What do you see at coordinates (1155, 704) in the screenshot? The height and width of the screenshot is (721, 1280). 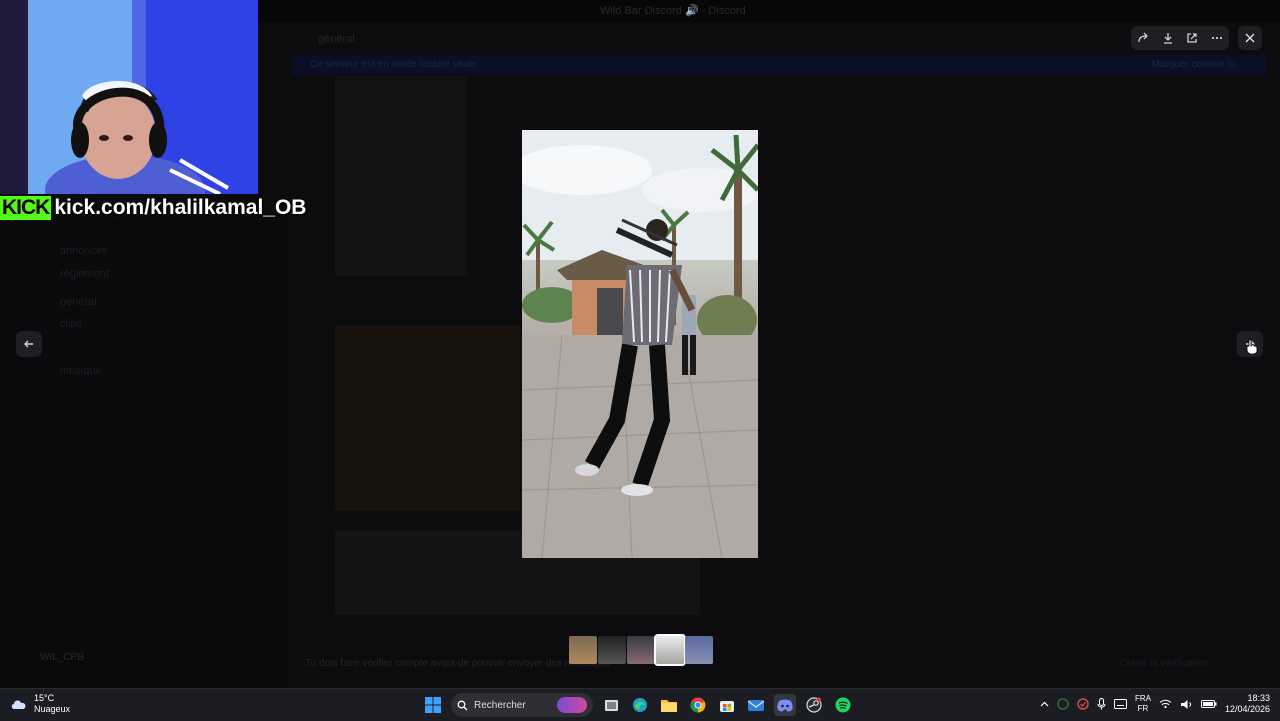 I see `system-tray: FRA FR 18:33 12/04/2026` at bounding box center [1155, 704].